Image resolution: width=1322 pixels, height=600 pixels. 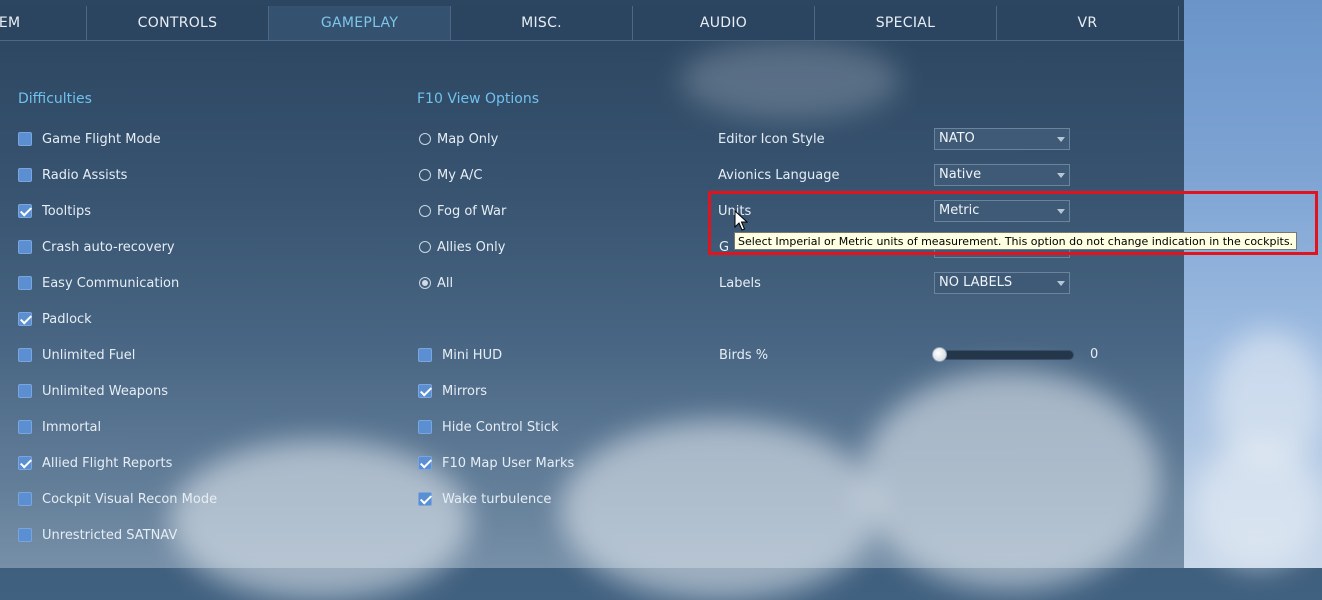 I want to click on view-extra-option: Hide Control Stick, so click(x=488, y=427).